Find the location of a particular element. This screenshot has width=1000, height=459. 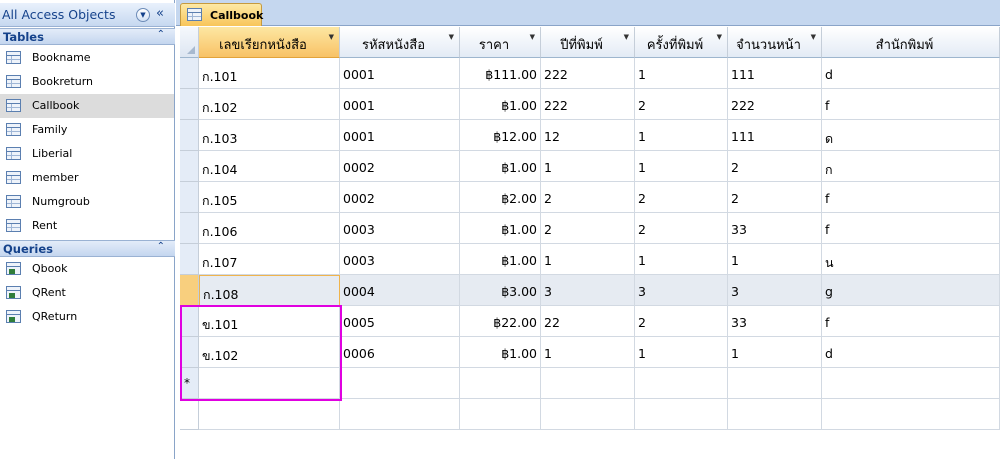

table-cell: ก.105 is located at coordinates (269, 197).